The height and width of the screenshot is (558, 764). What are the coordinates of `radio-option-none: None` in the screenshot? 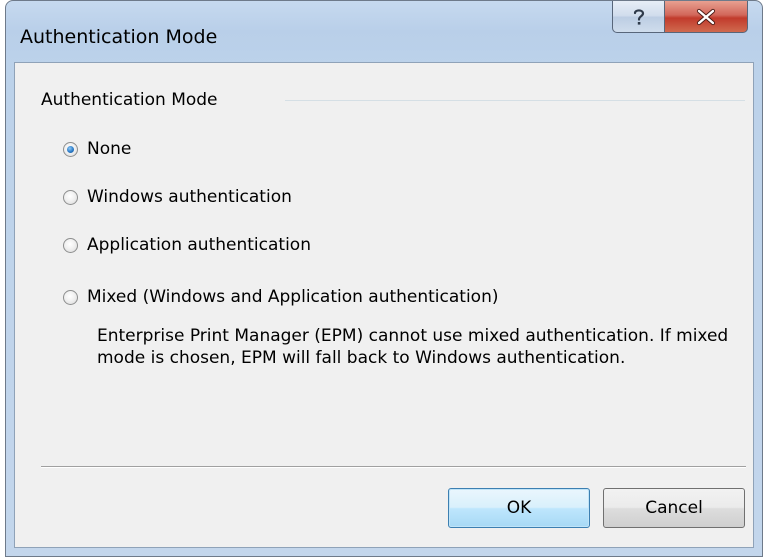 It's located at (97, 149).